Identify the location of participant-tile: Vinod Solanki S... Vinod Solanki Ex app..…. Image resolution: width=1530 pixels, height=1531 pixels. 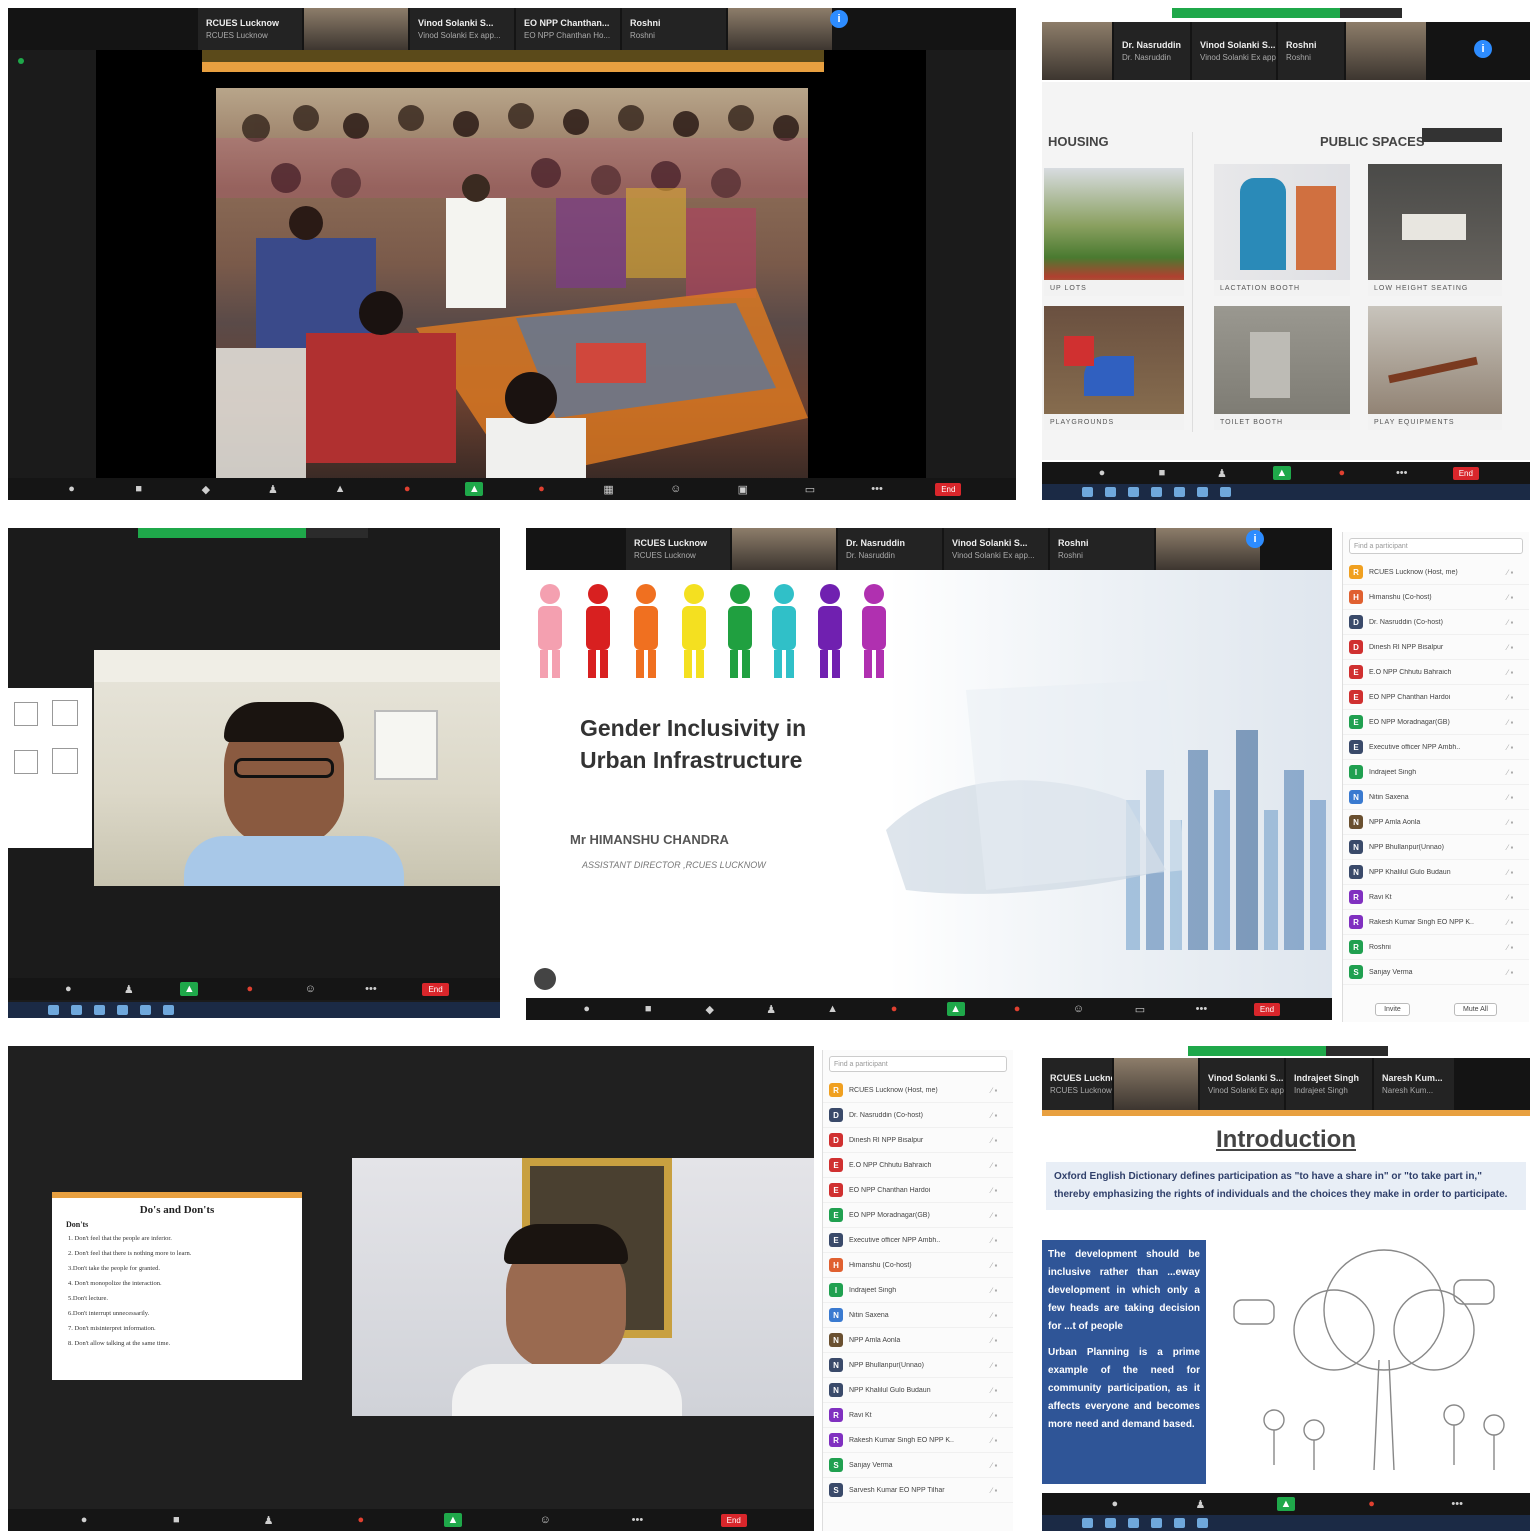
(996, 549).